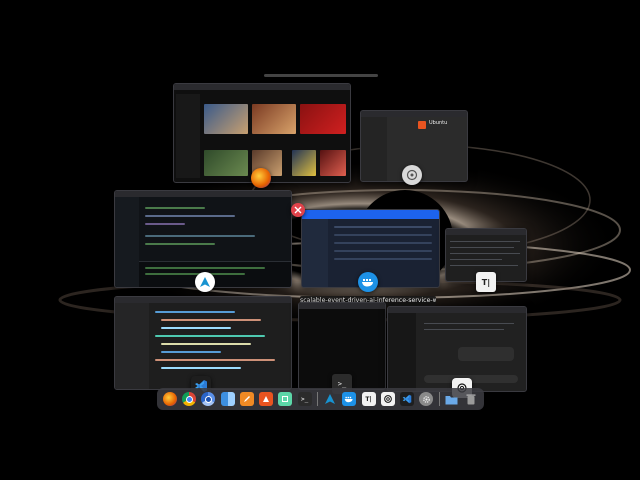 The image size is (640, 480). I want to click on terminal-icon: >_, so click(304, 399).